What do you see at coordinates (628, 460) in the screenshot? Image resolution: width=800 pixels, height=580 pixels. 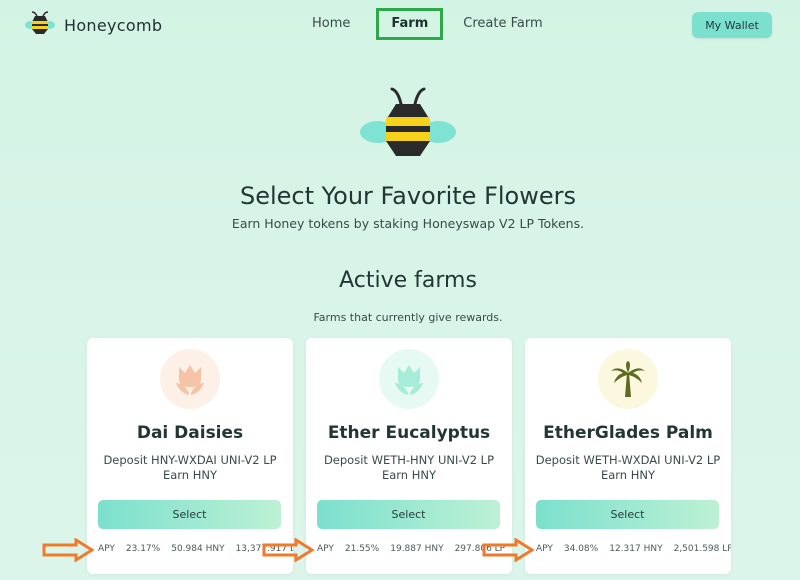 I see `farm-deposit: Deposit WETH-WXDAI UNI-V2 LP` at bounding box center [628, 460].